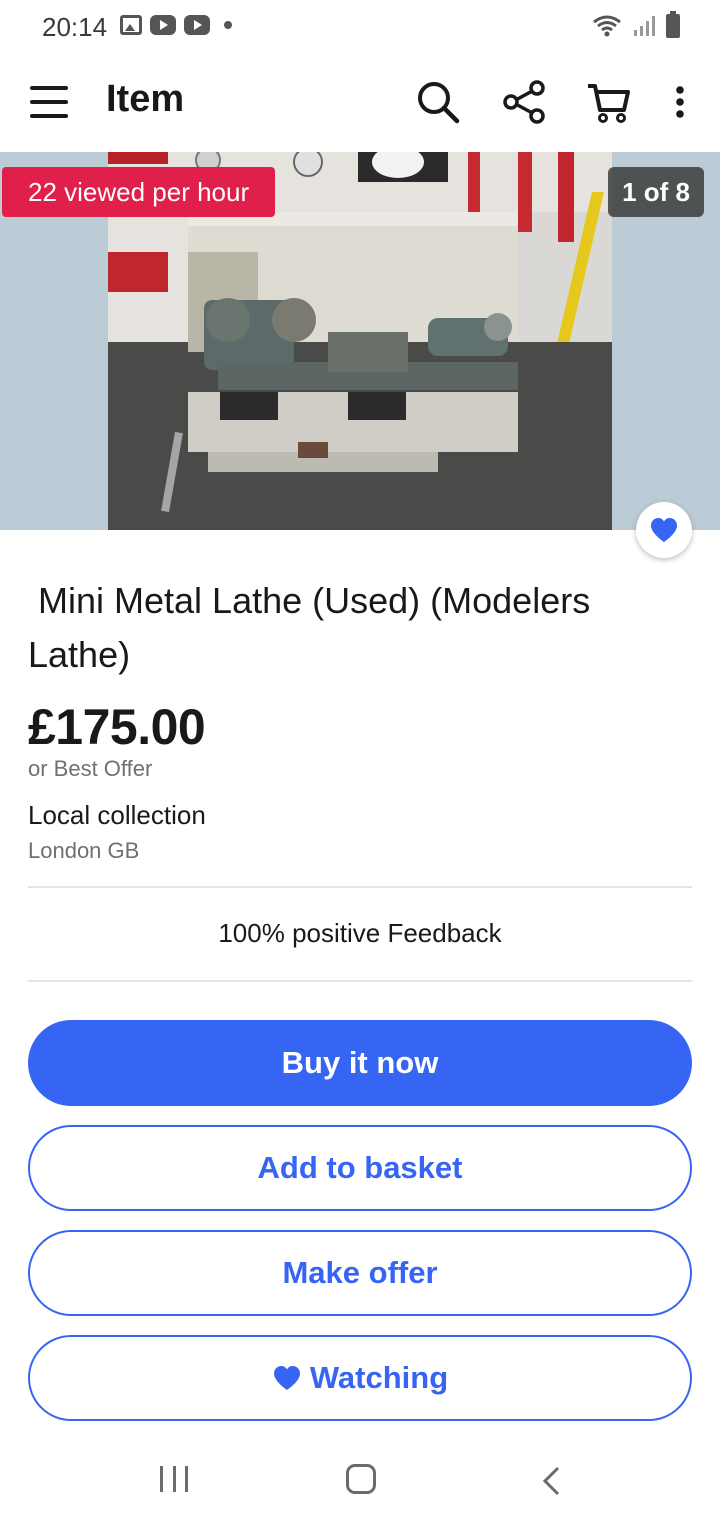 The image size is (720, 1520). What do you see at coordinates (656, 192) in the screenshot?
I see `image-counter-badge: 1 of 8` at bounding box center [656, 192].